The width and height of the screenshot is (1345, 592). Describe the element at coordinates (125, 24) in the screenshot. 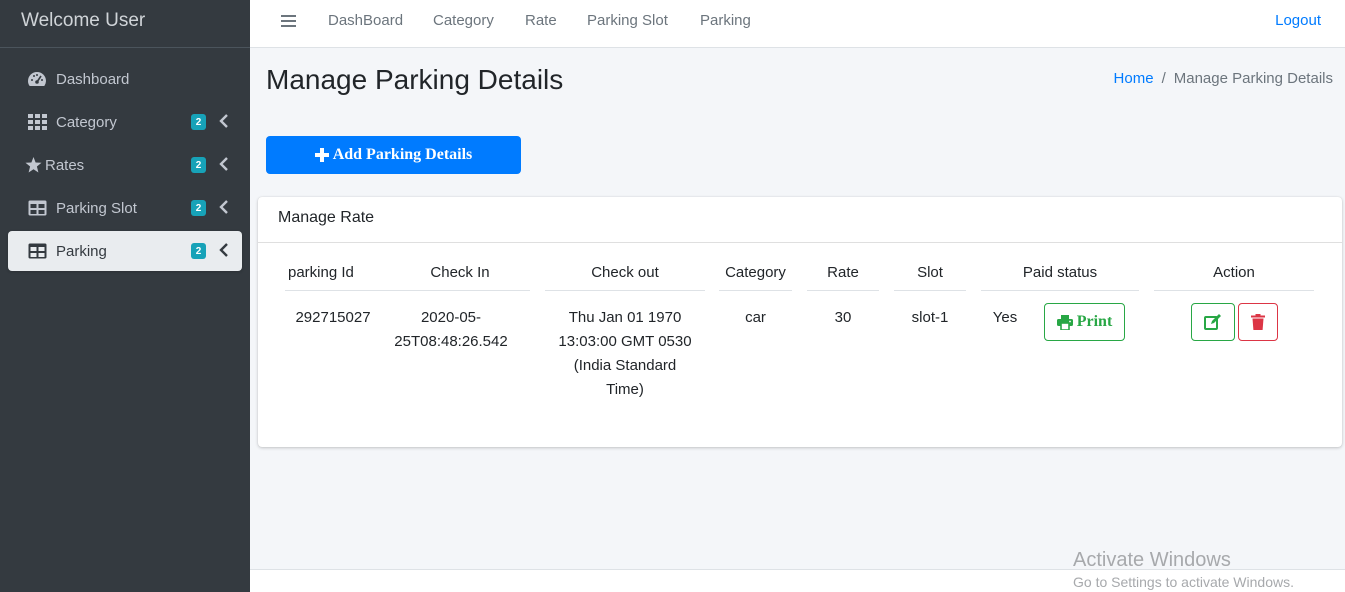

I see `sidebar-brand: Welcome User` at that location.